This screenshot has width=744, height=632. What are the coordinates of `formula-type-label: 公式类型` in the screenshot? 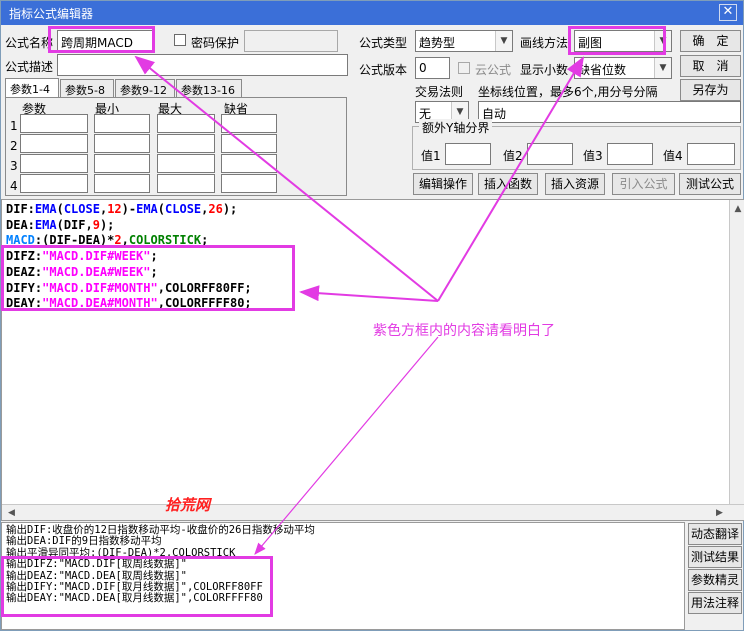 It's located at (383, 43).